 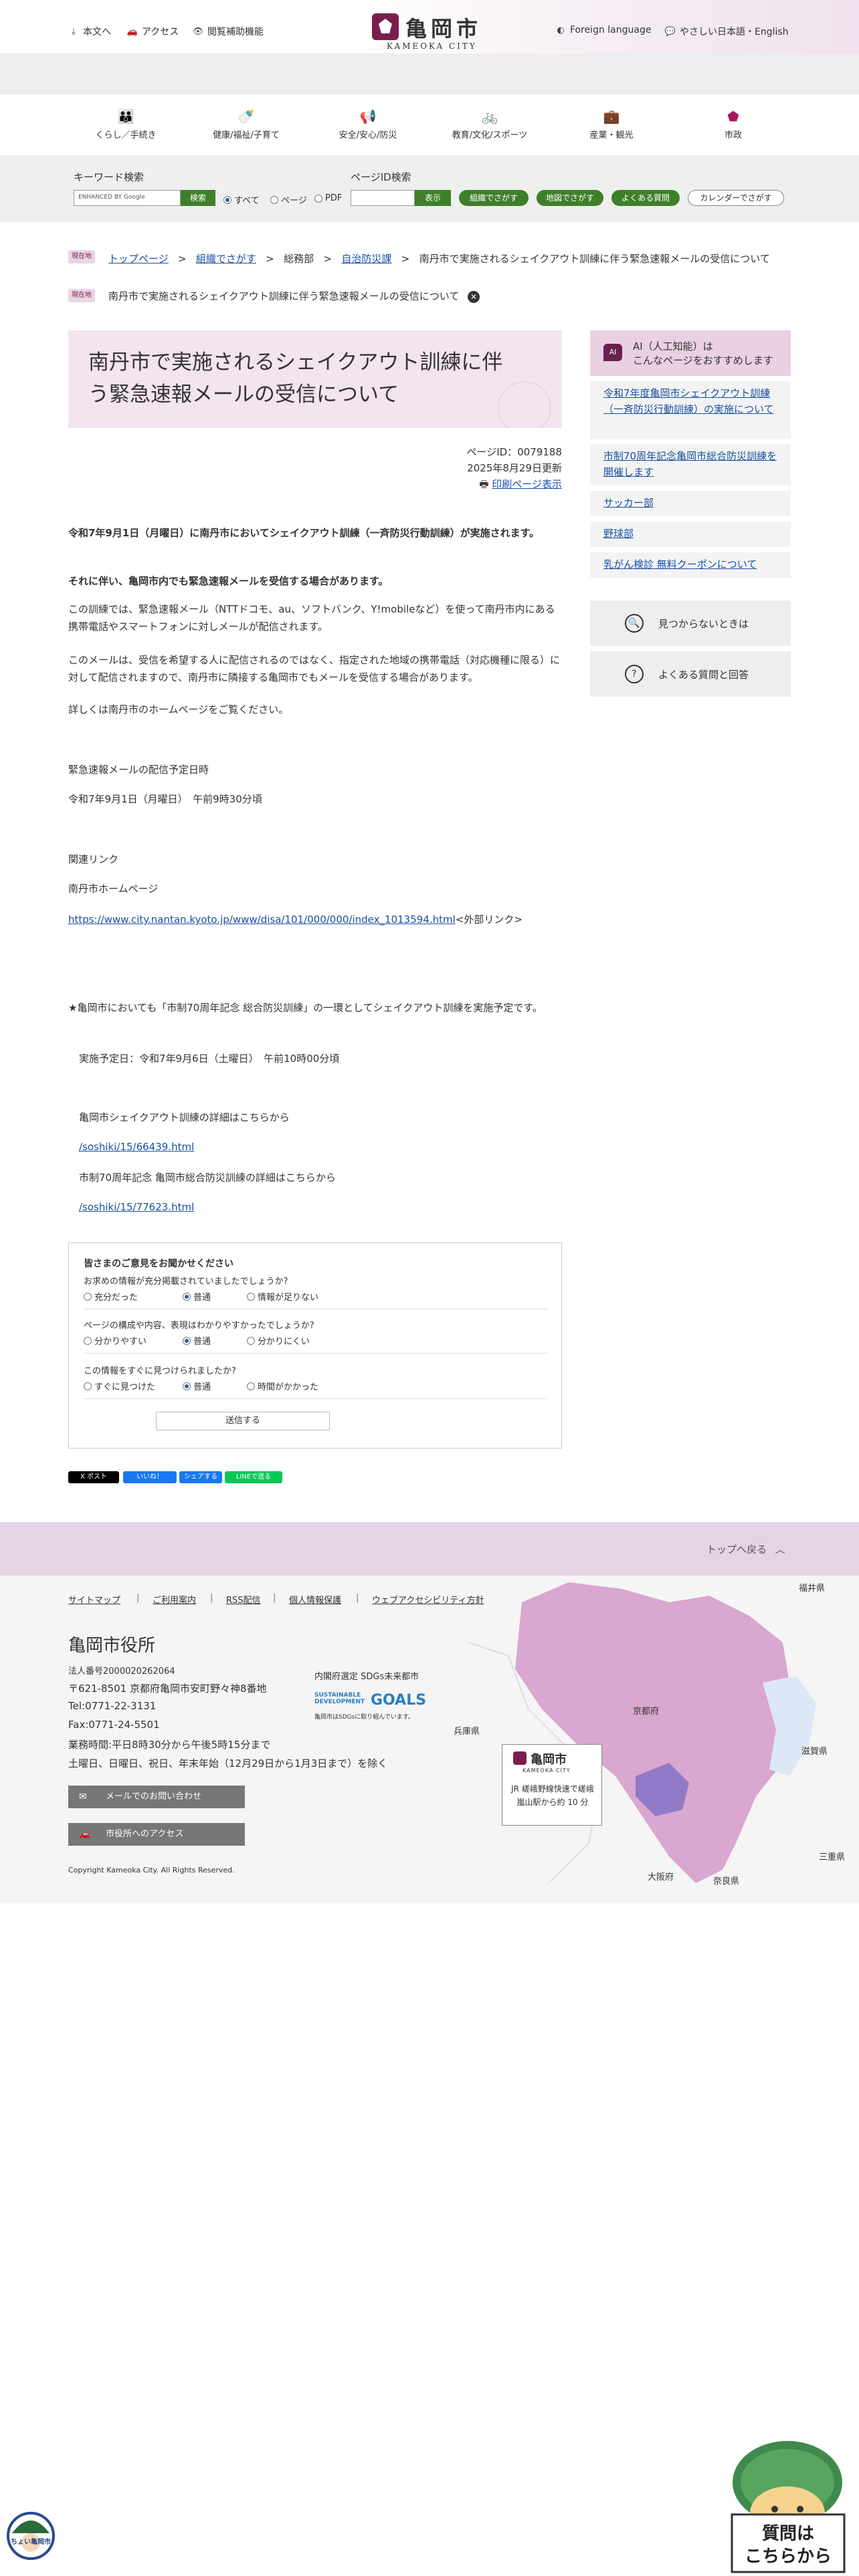 I want to click on recommend-link-4: 野球部, so click(x=691, y=534).